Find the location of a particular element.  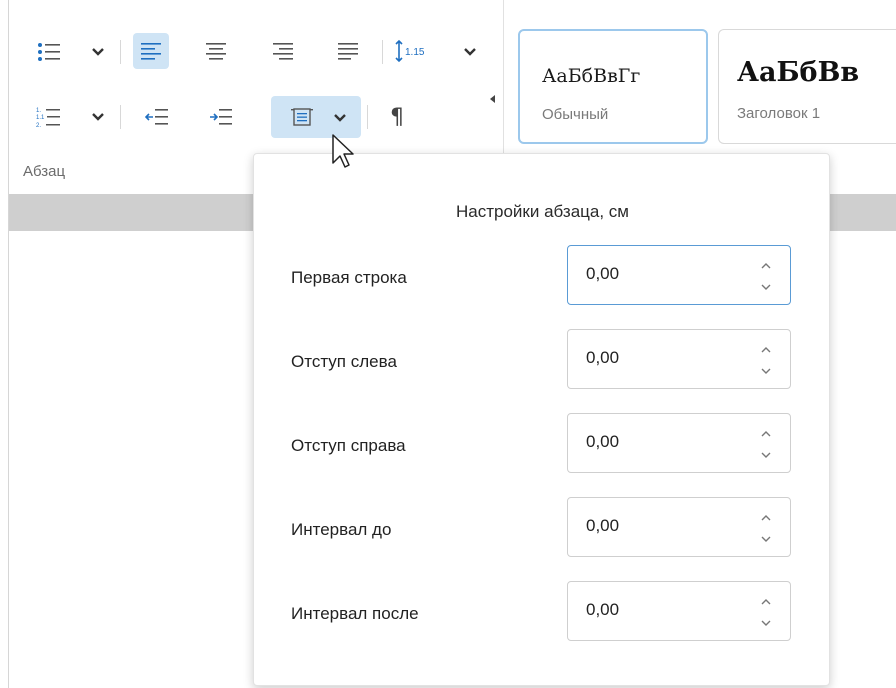

first-line-spinbox is located at coordinates (679, 275).